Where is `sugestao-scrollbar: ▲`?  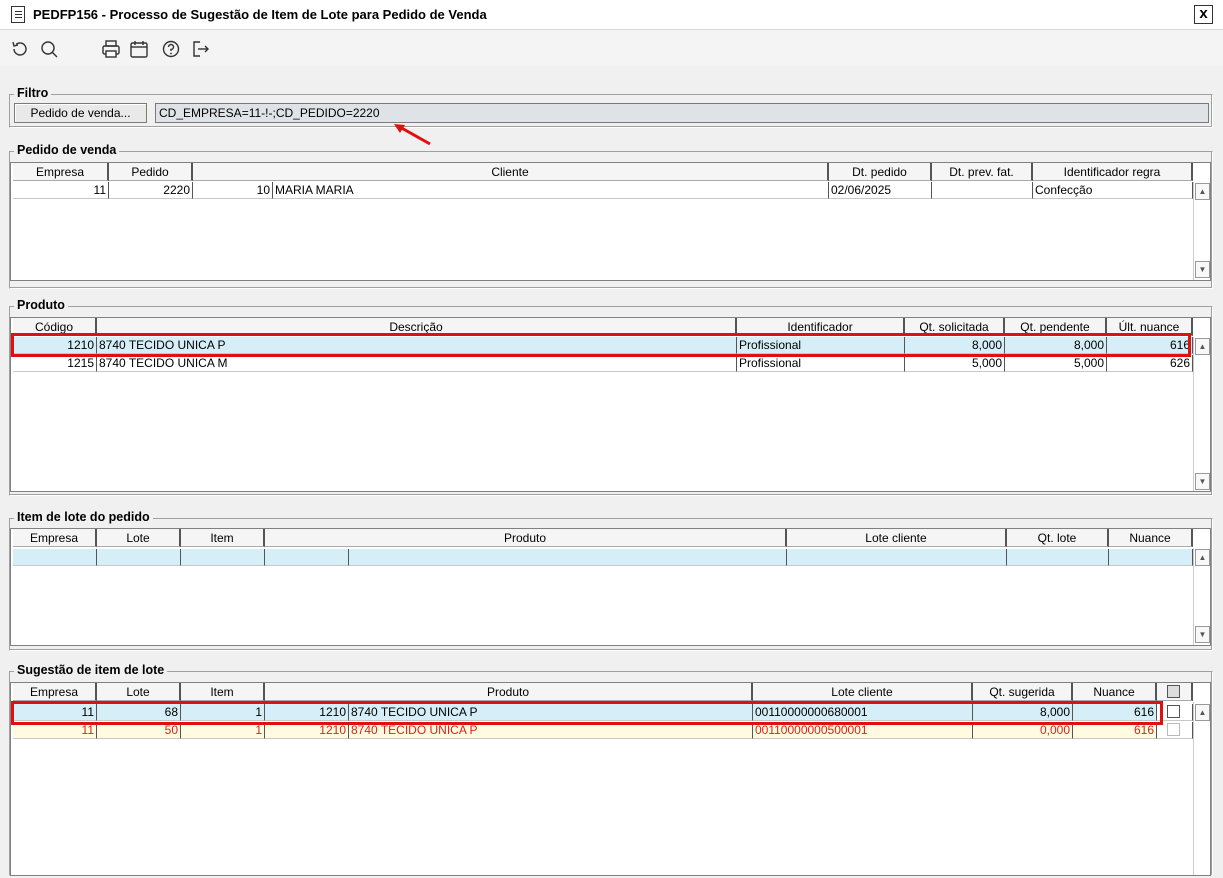
sugestao-scrollbar: ▲ is located at coordinates (1201, 788).